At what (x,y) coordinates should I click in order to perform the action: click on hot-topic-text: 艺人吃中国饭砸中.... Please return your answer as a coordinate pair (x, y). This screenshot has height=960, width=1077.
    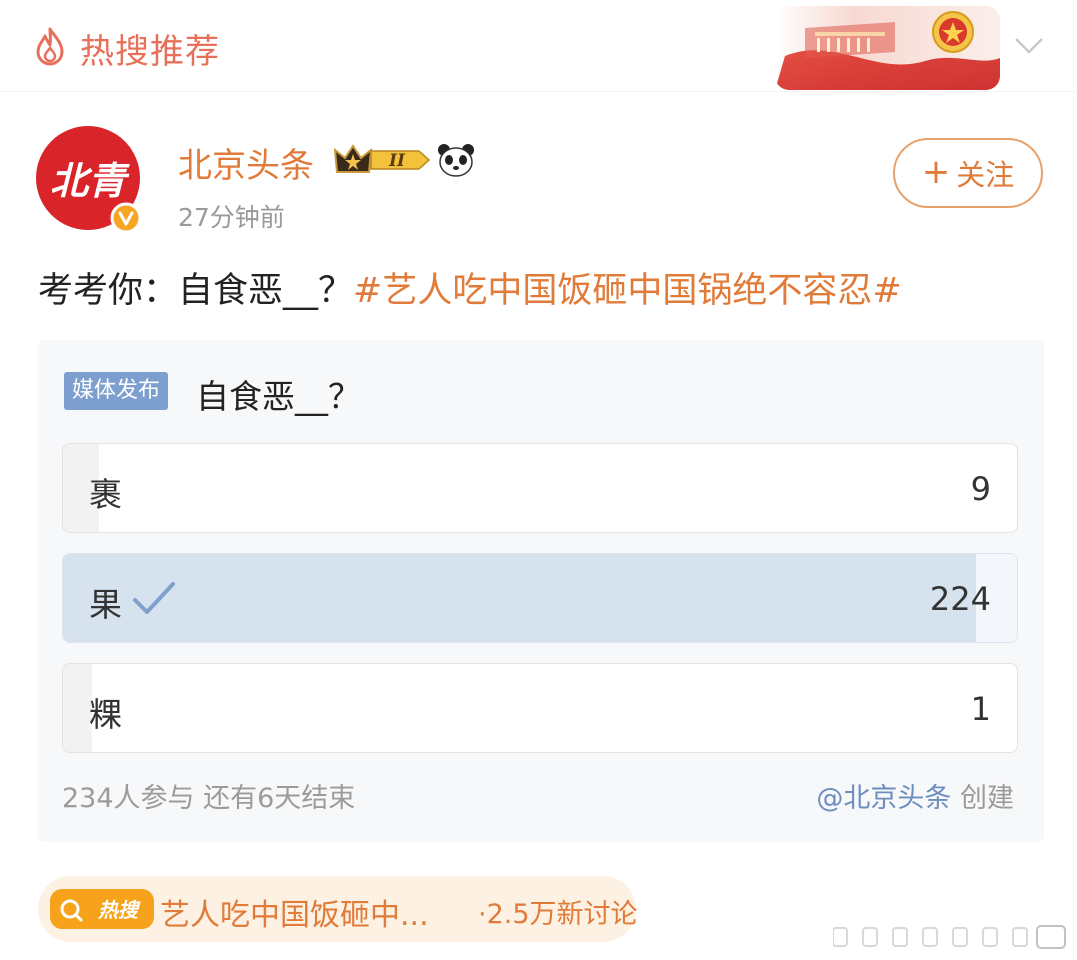
    Looking at the image, I should click on (294, 915).